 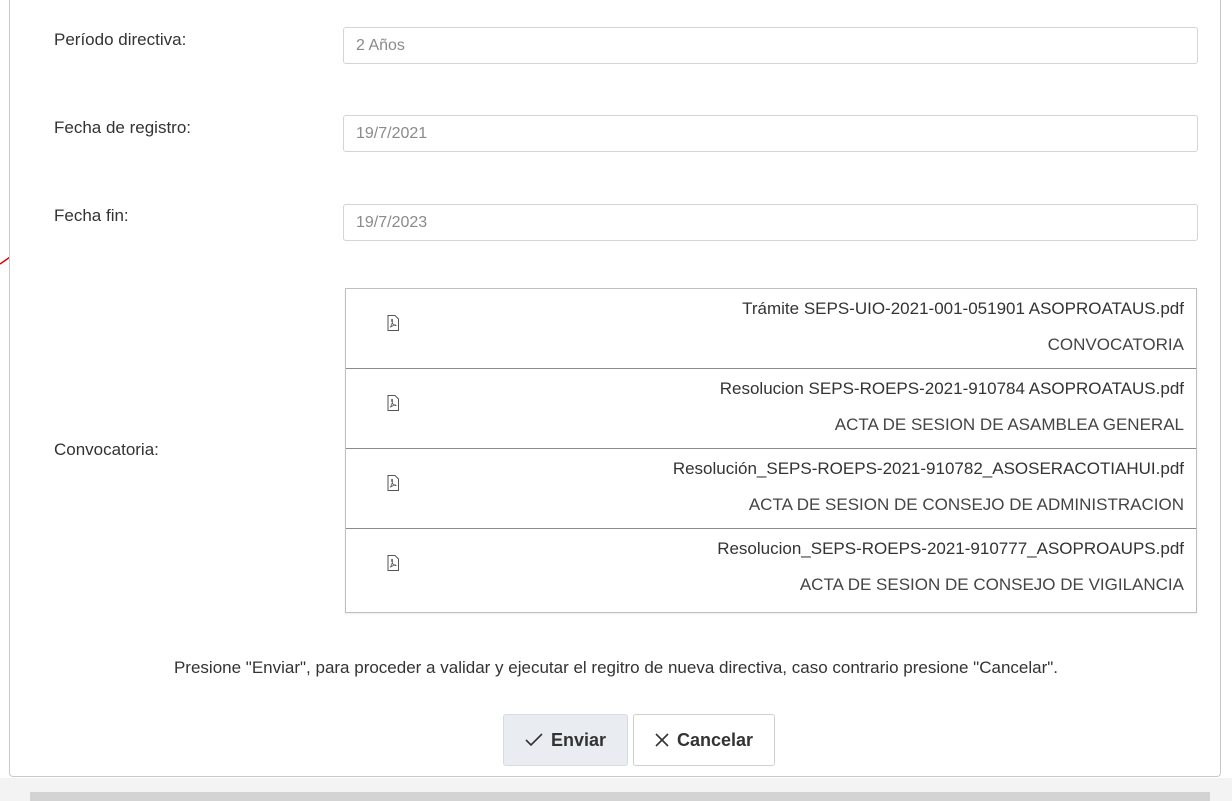 What do you see at coordinates (620, 796) in the screenshot?
I see `horizontal-scrollbar` at bounding box center [620, 796].